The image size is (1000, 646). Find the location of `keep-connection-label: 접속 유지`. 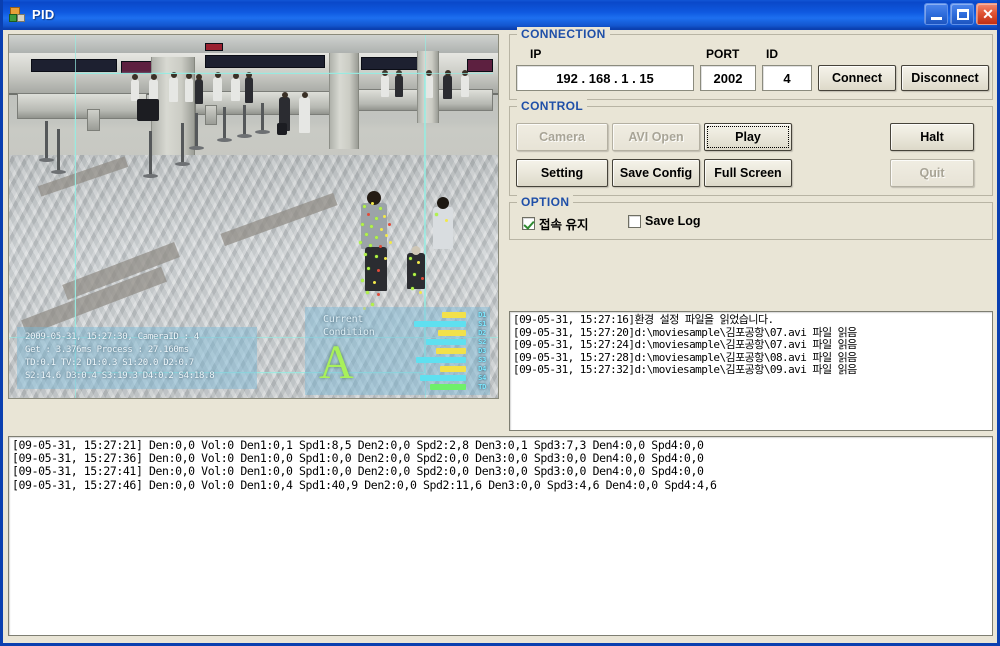

keep-connection-label: 접속 유지 is located at coordinates (564, 225).